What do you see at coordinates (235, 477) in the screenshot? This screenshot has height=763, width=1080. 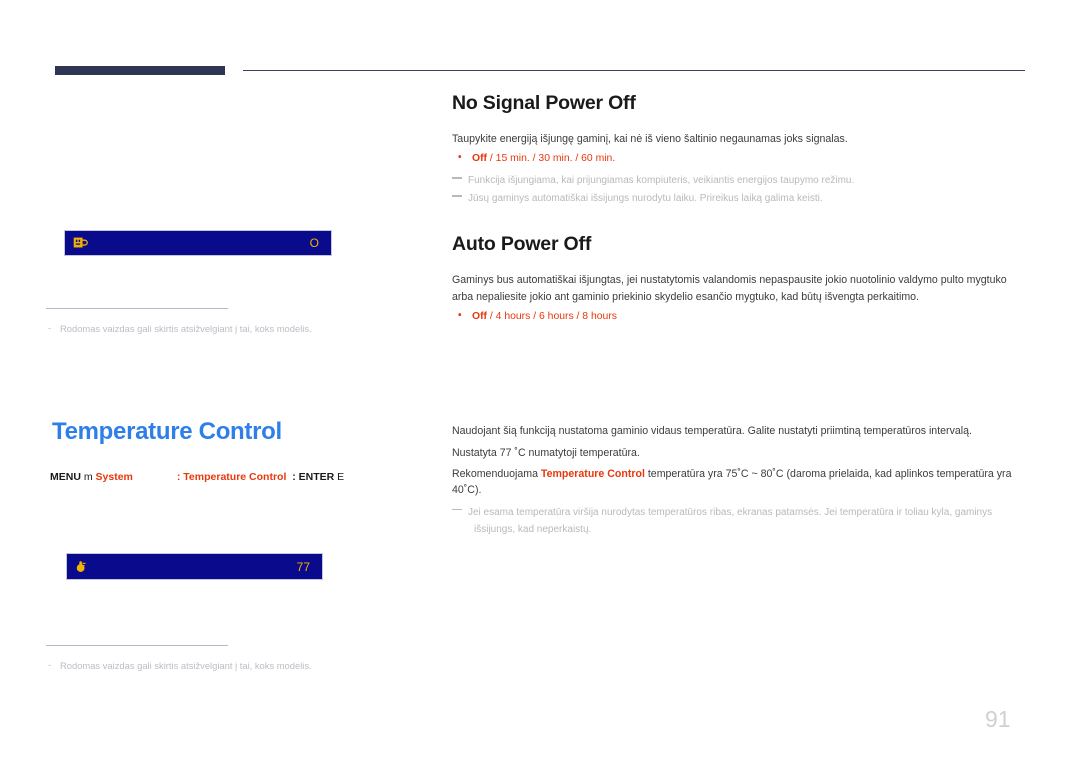 I see `menu-path-item-label: Temperature Control` at bounding box center [235, 477].